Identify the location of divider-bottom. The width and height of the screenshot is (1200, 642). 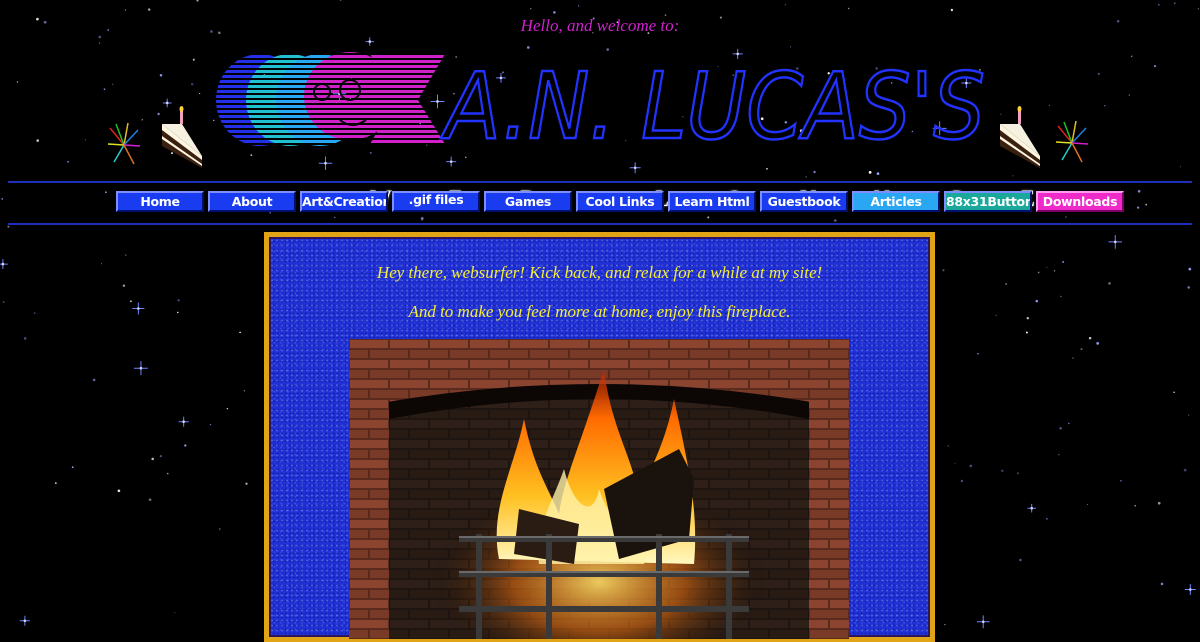
(600, 224).